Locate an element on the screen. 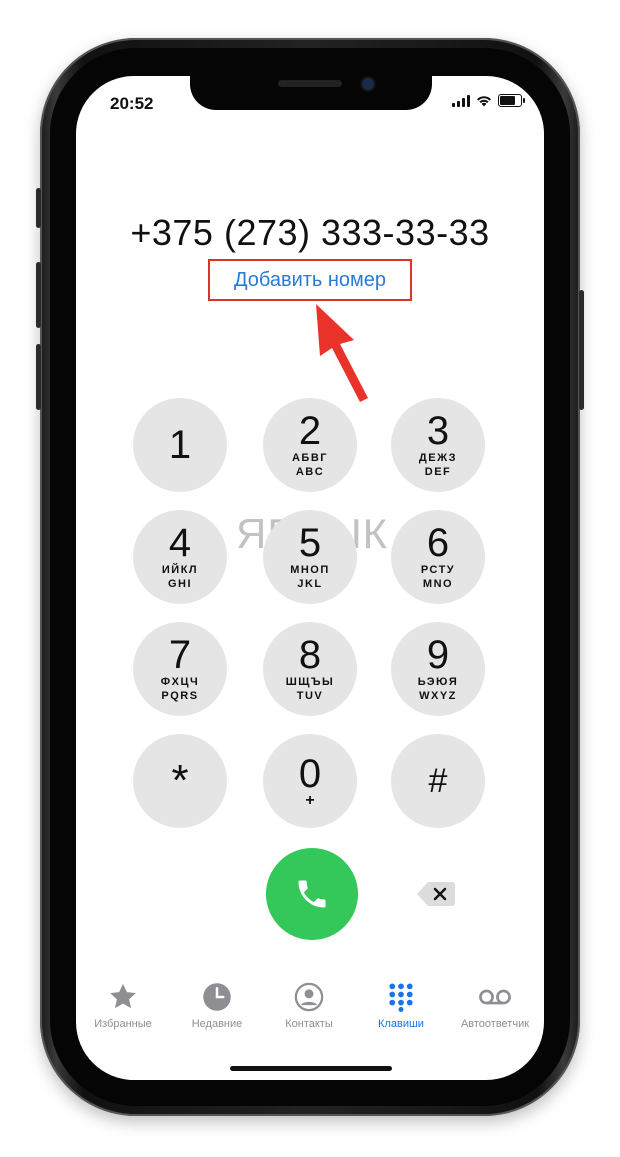 Image resolution: width=620 pixels, height=1157 pixels. status-icons is located at coordinates (488, 100).